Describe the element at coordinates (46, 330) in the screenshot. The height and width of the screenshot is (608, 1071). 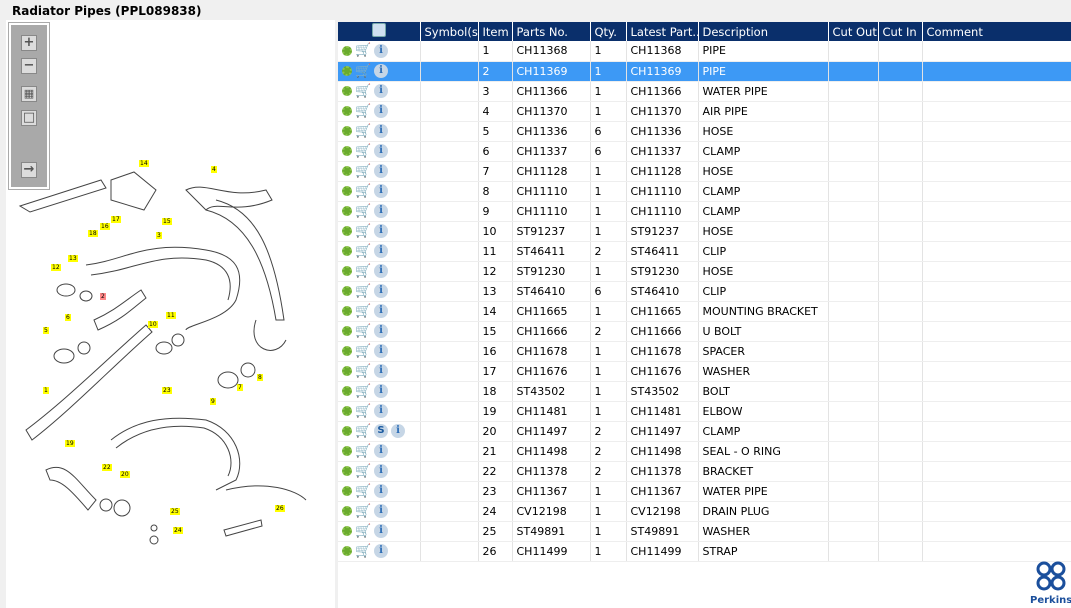
I see `callout-label: 5` at that location.